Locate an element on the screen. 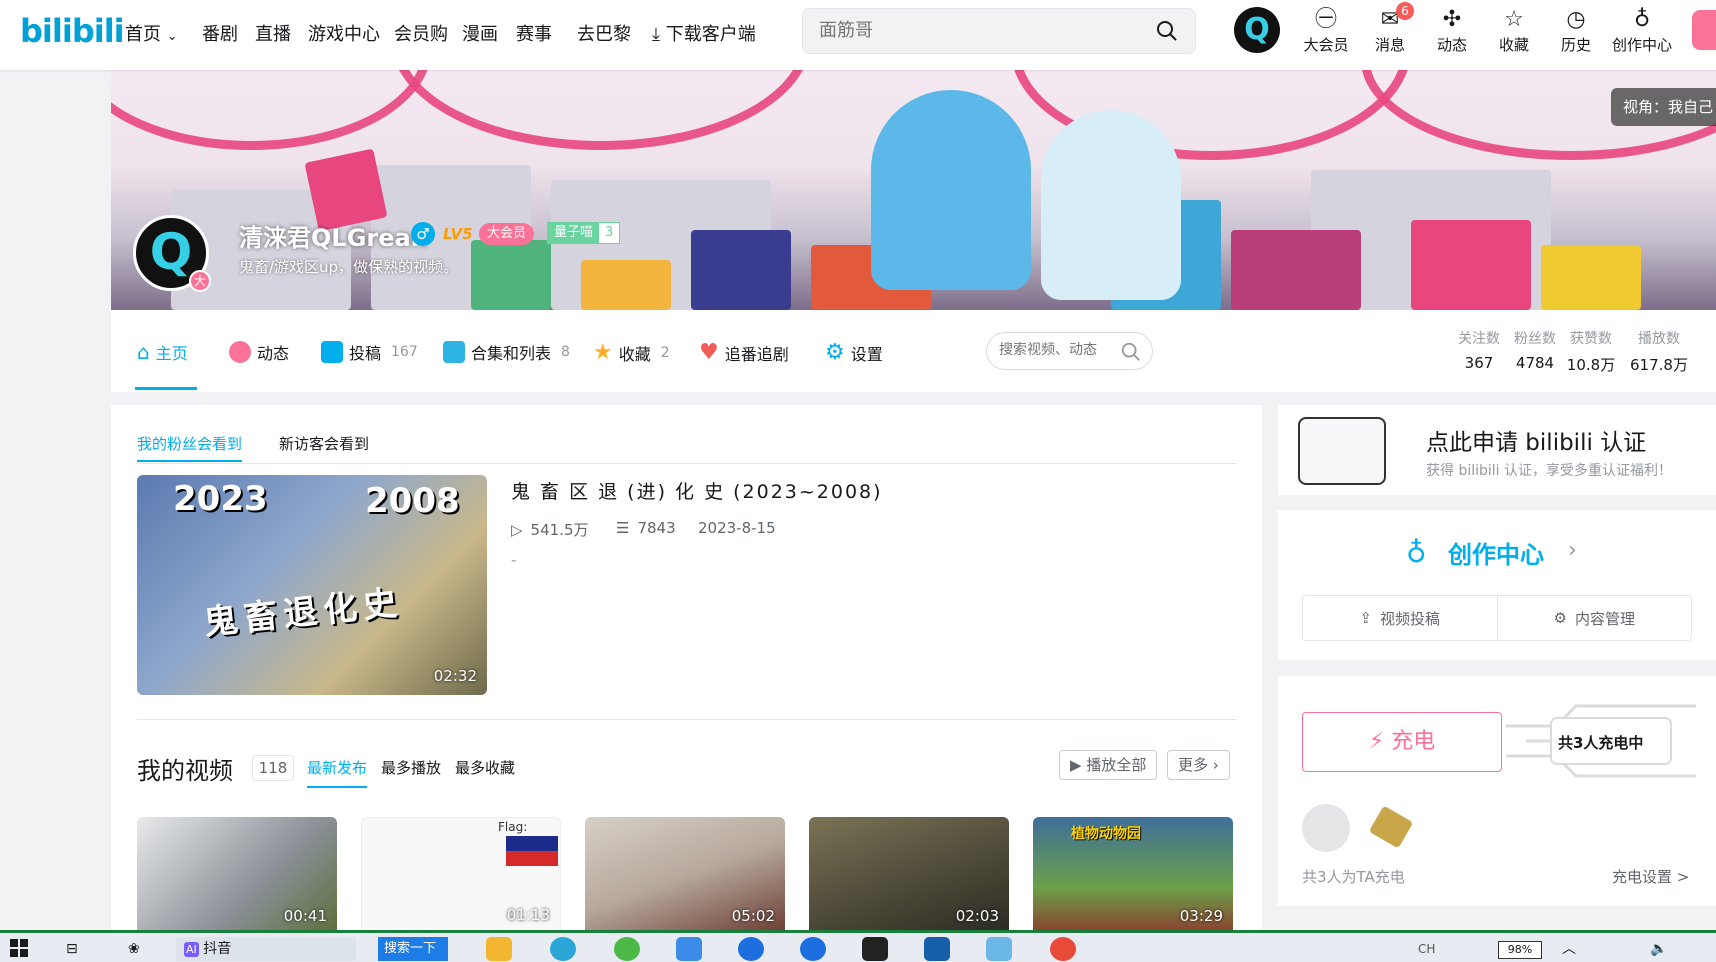 Image resolution: width=1716 pixels, height=962 pixels. creator-center-title: 创作中心 is located at coordinates (1496, 552).